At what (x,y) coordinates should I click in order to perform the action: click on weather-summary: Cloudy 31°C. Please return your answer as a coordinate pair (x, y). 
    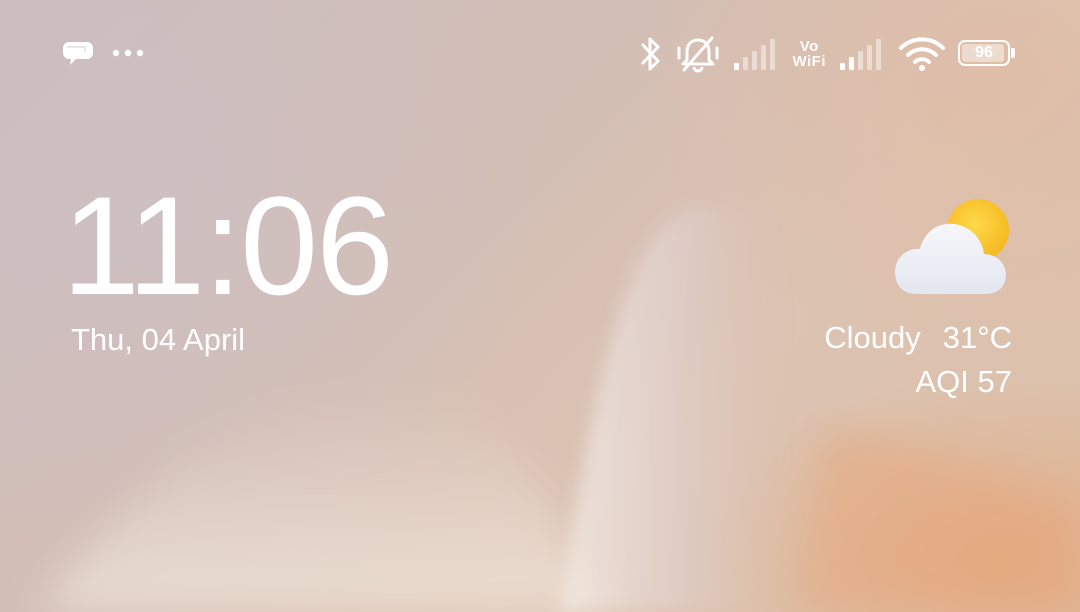
    Looking at the image, I should click on (918, 338).